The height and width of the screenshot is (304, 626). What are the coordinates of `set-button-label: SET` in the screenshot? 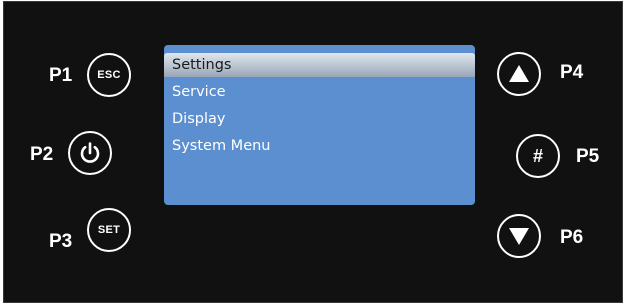 It's located at (109, 230).